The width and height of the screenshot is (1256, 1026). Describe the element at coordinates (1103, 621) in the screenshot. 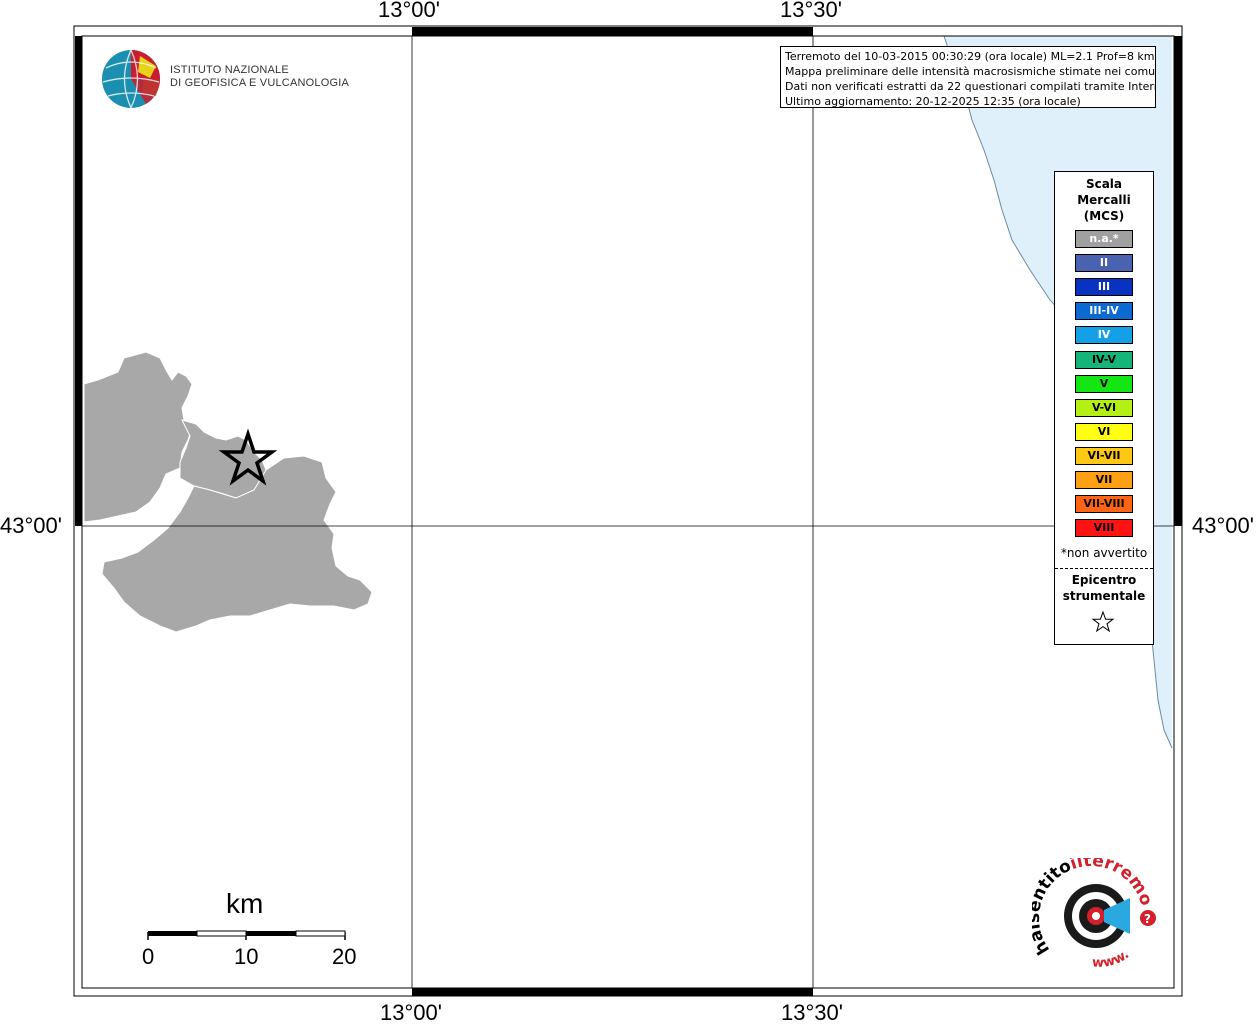

I see `legend-star-icon` at that location.